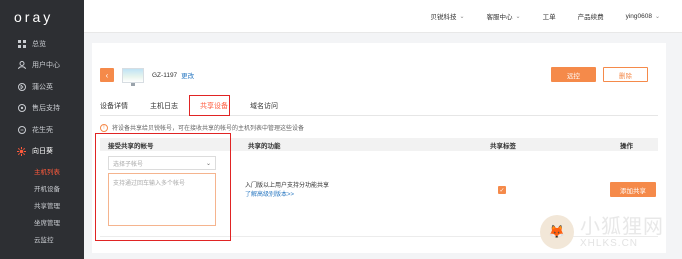 This screenshot has height=259, width=682. What do you see at coordinates (21, 151) in the screenshot?
I see `sunflower-icon` at bounding box center [21, 151].